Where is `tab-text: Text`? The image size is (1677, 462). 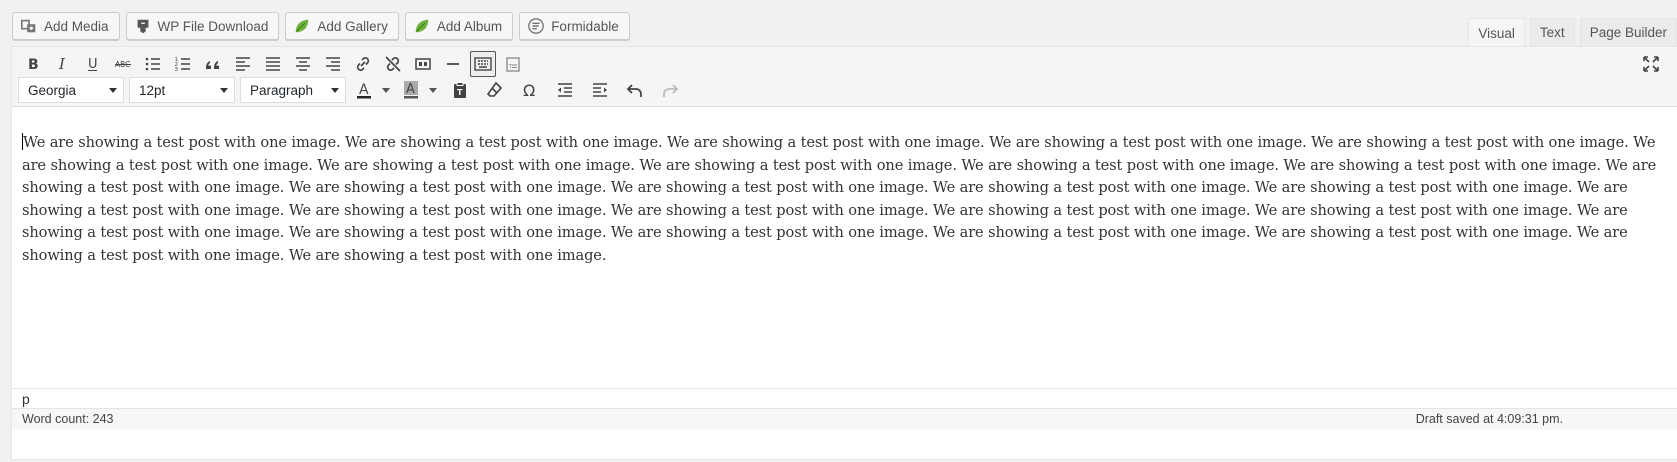
tab-text: Text is located at coordinates (1552, 32).